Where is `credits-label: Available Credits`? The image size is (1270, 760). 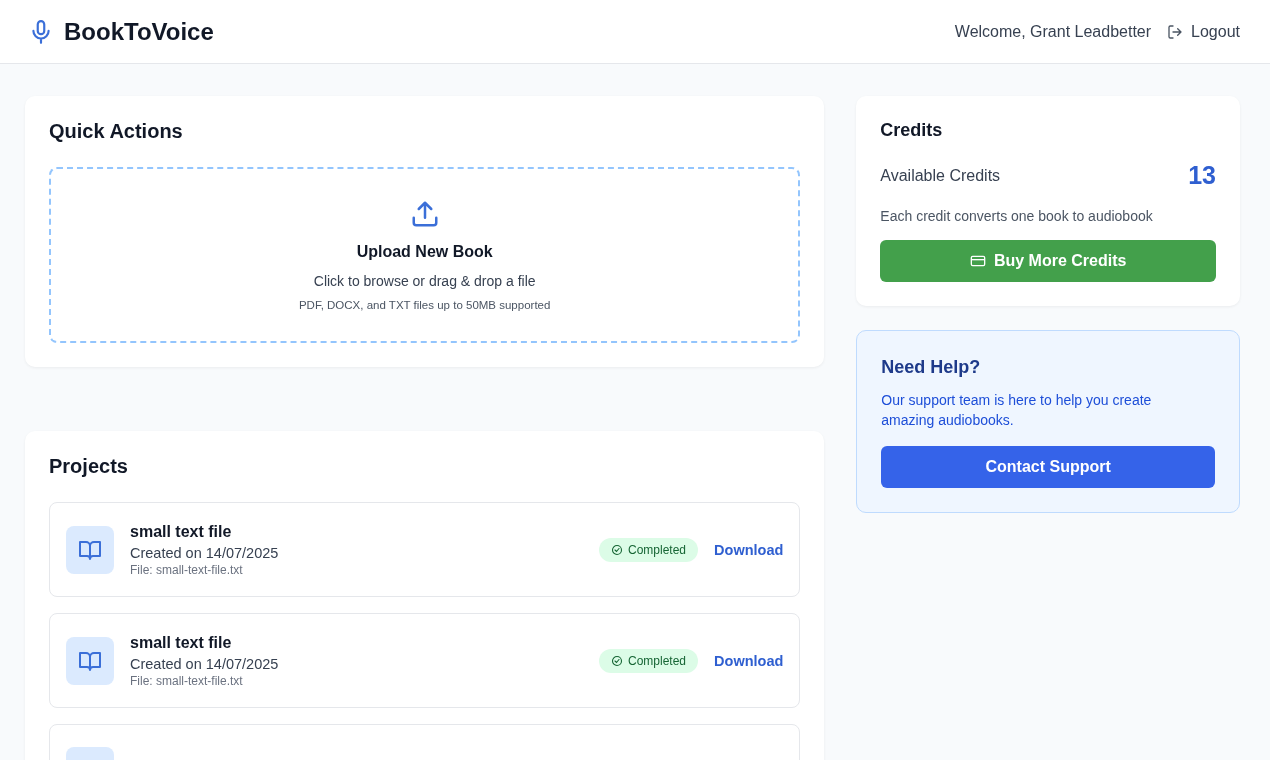
credits-label: Available Credits is located at coordinates (940, 175).